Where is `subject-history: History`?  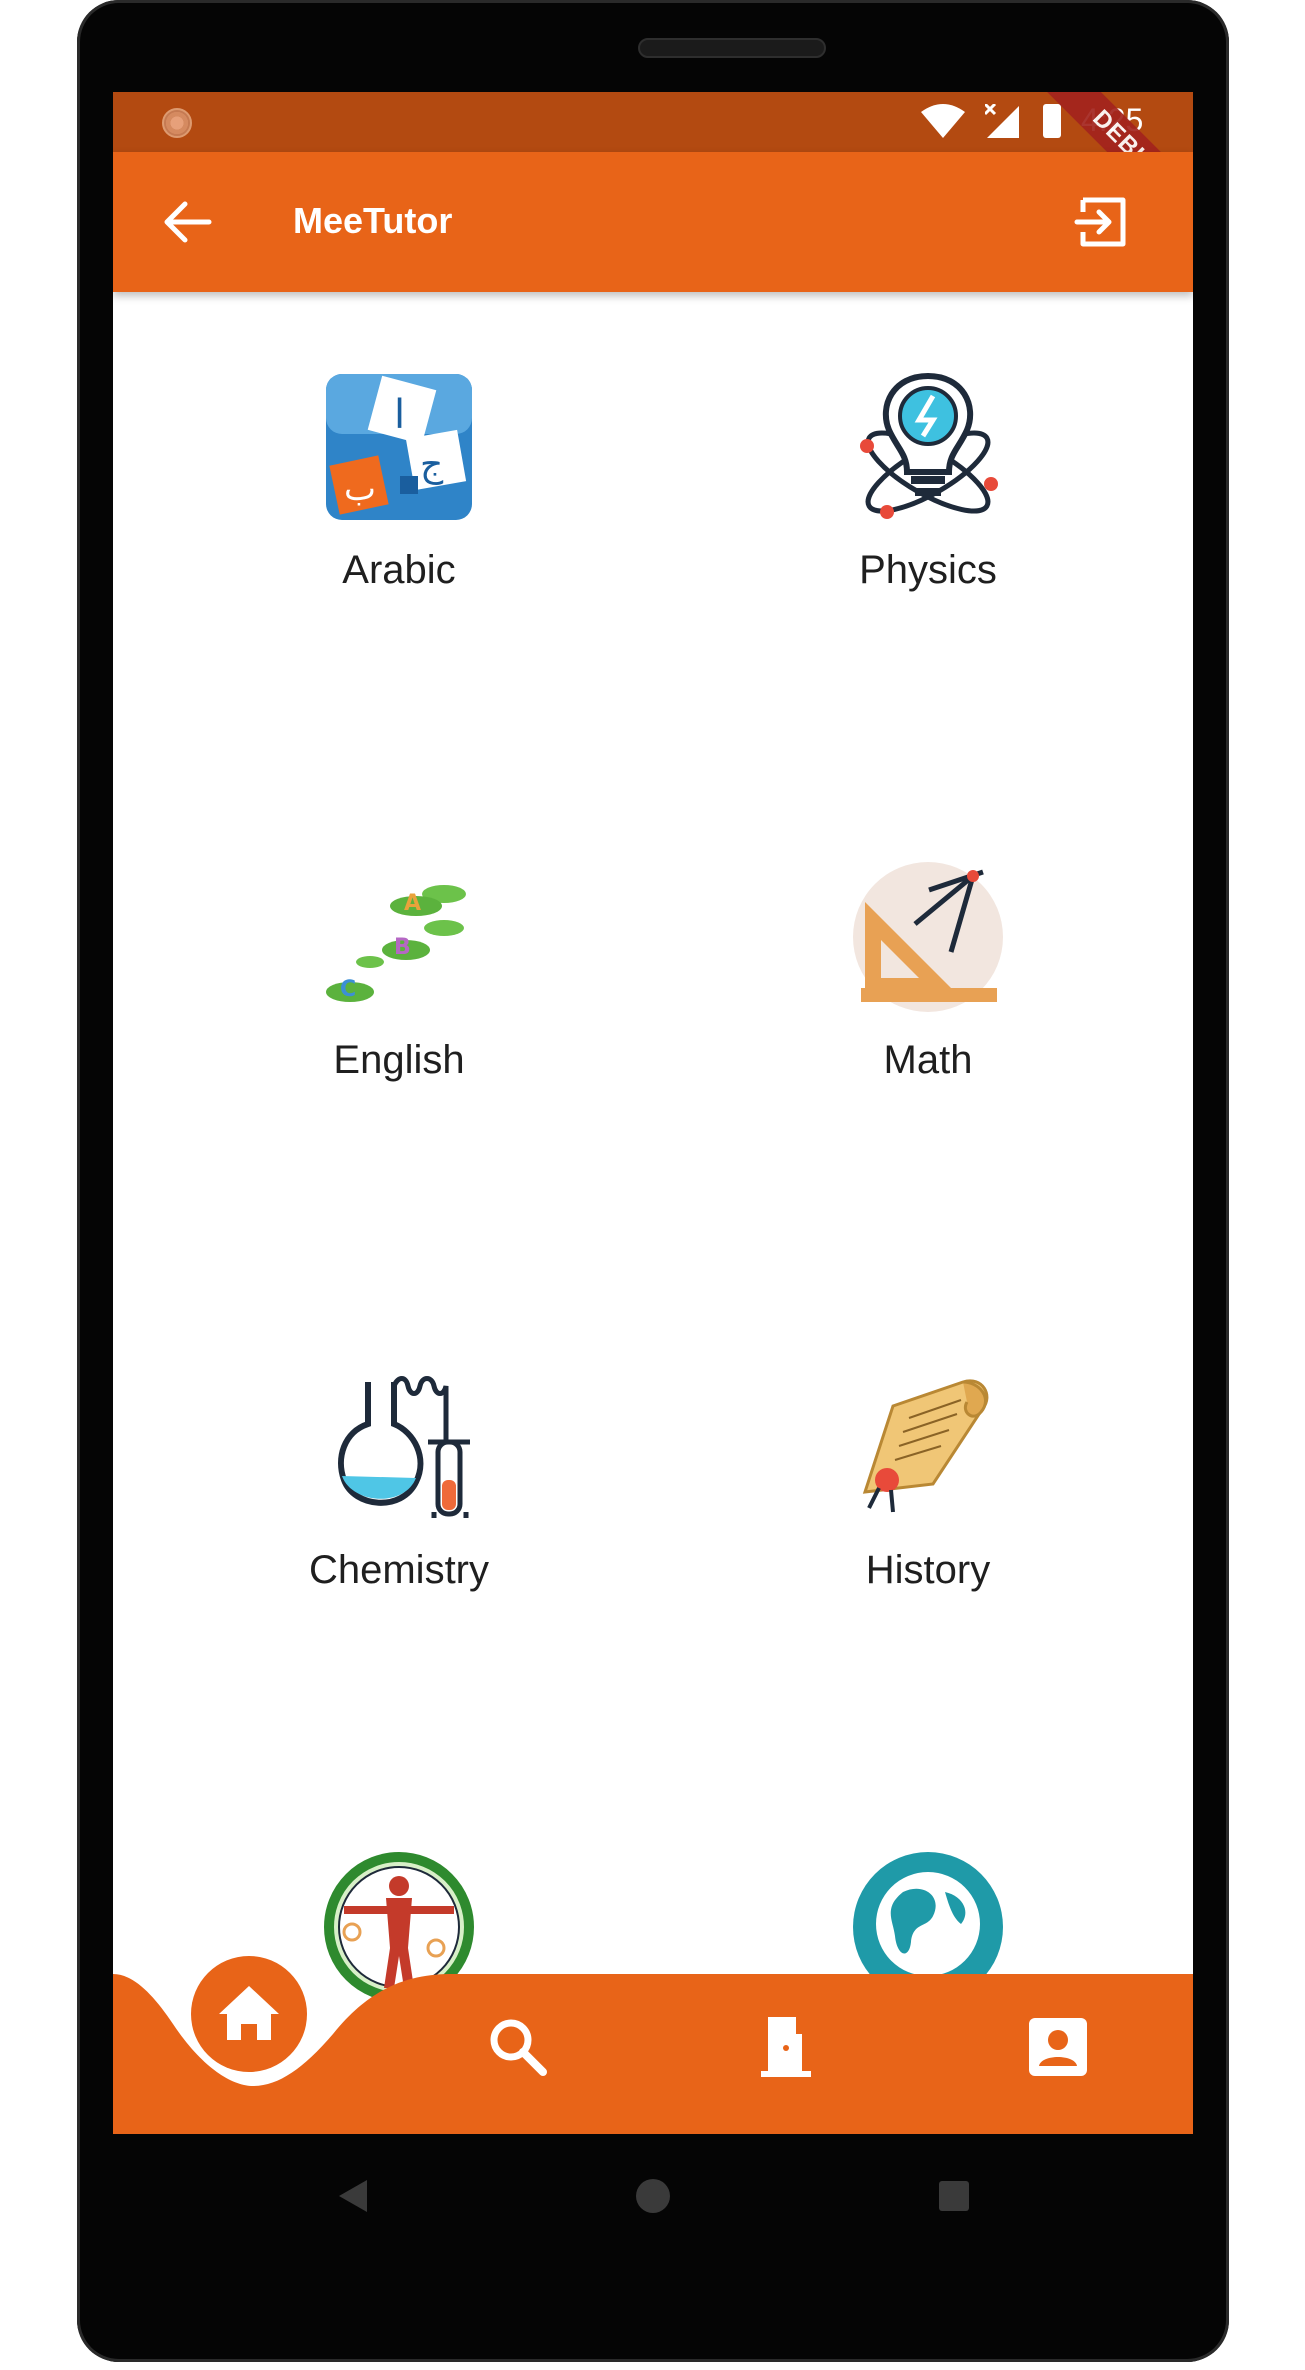 subject-history: History is located at coordinates (928, 1482).